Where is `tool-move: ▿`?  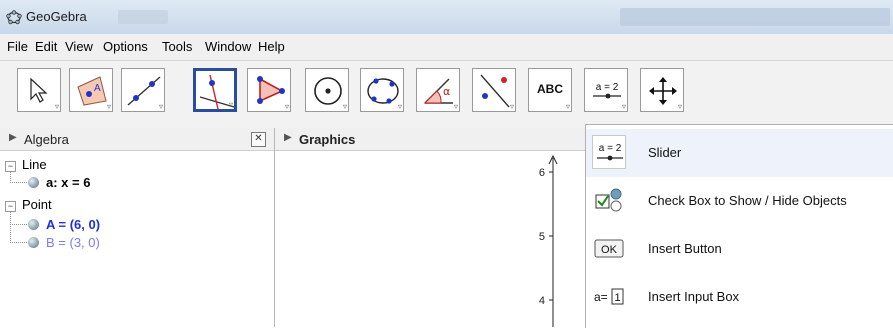
tool-move: ▿ is located at coordinates (39, 90).